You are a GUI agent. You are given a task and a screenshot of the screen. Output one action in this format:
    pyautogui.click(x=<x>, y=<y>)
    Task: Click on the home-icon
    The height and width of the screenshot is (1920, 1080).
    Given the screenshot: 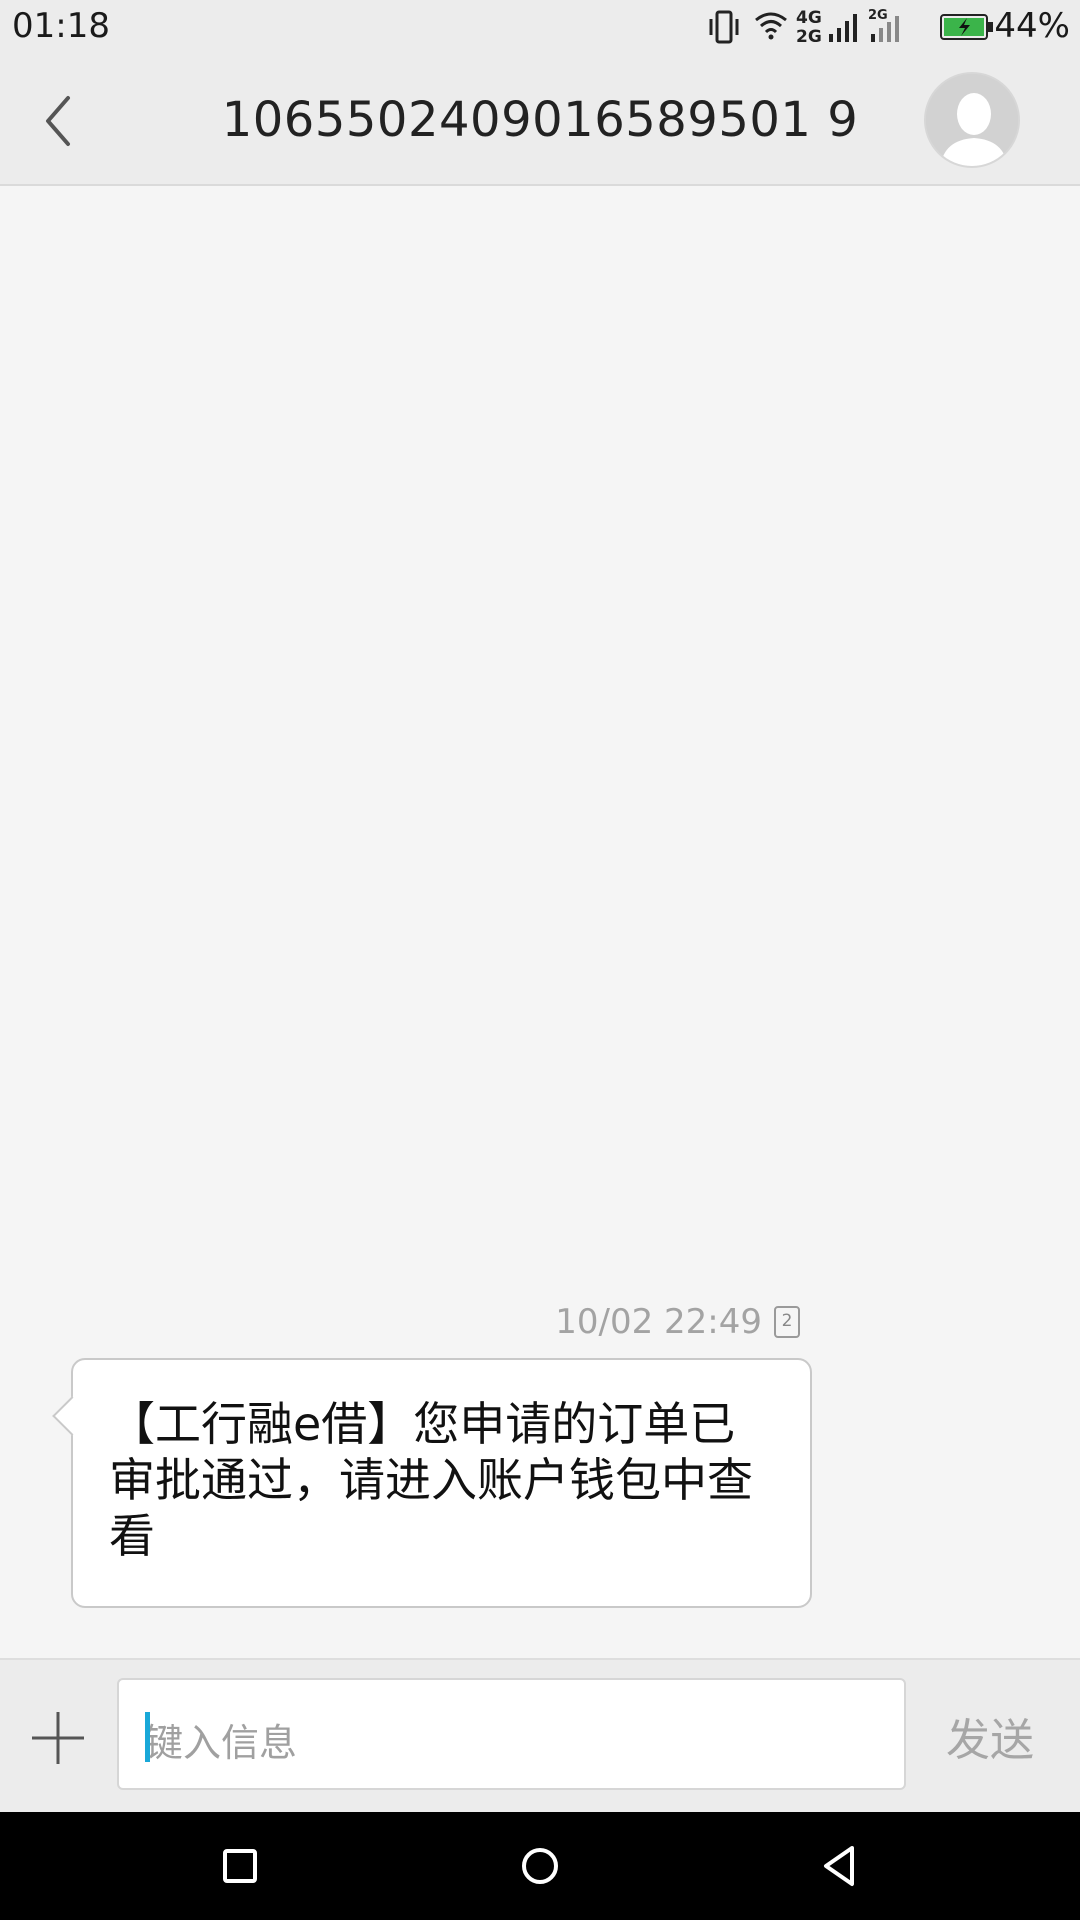 What is the action you would take?
    pyautogui.click(x=540, y=1866)
    